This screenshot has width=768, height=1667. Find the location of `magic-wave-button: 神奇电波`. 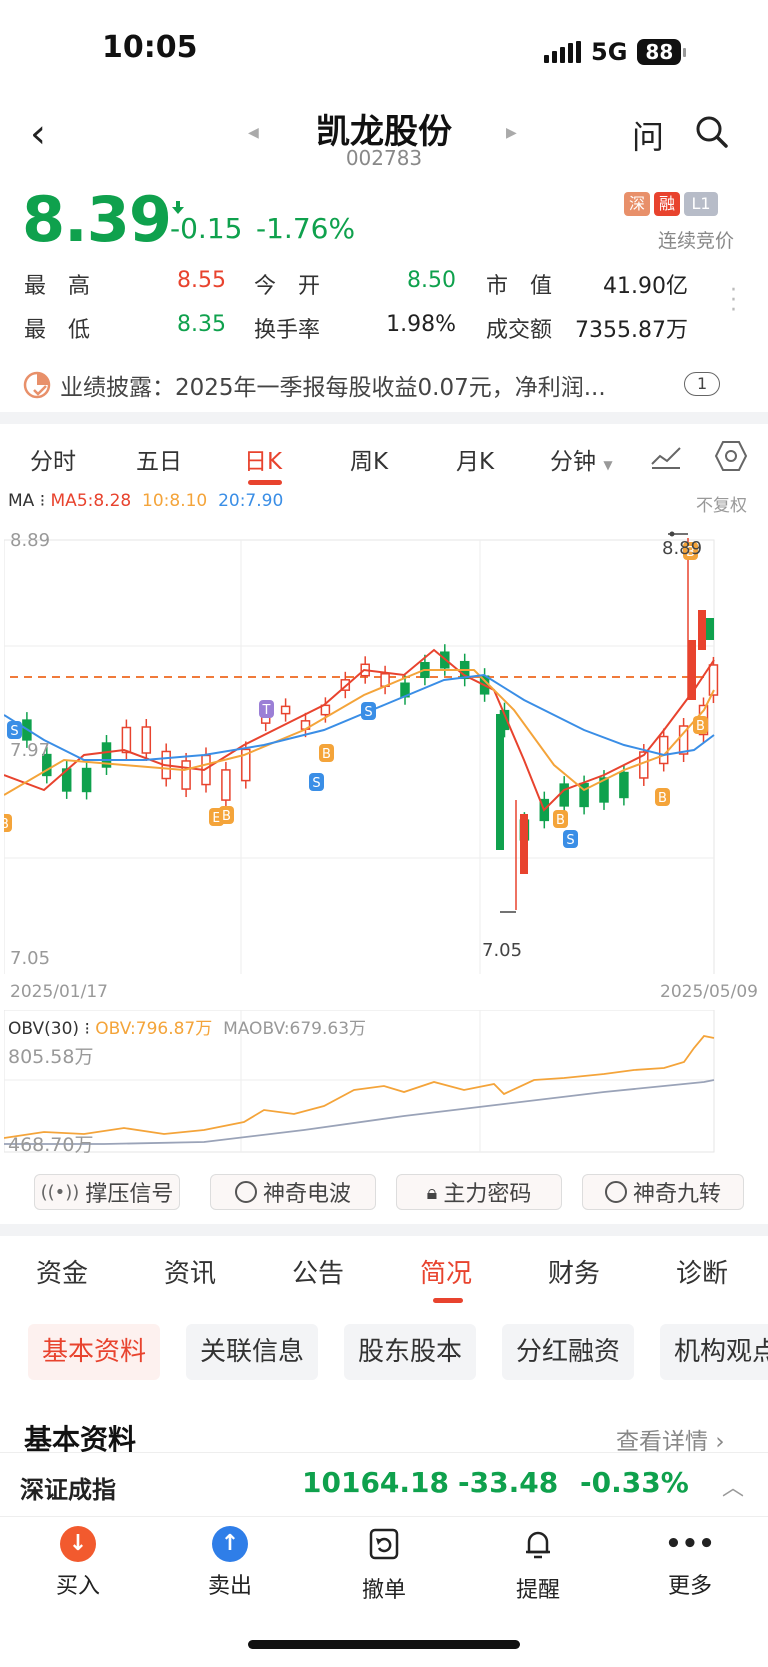

magic-wave-button: 神奇电波 is located at coordinates (293, 1192).